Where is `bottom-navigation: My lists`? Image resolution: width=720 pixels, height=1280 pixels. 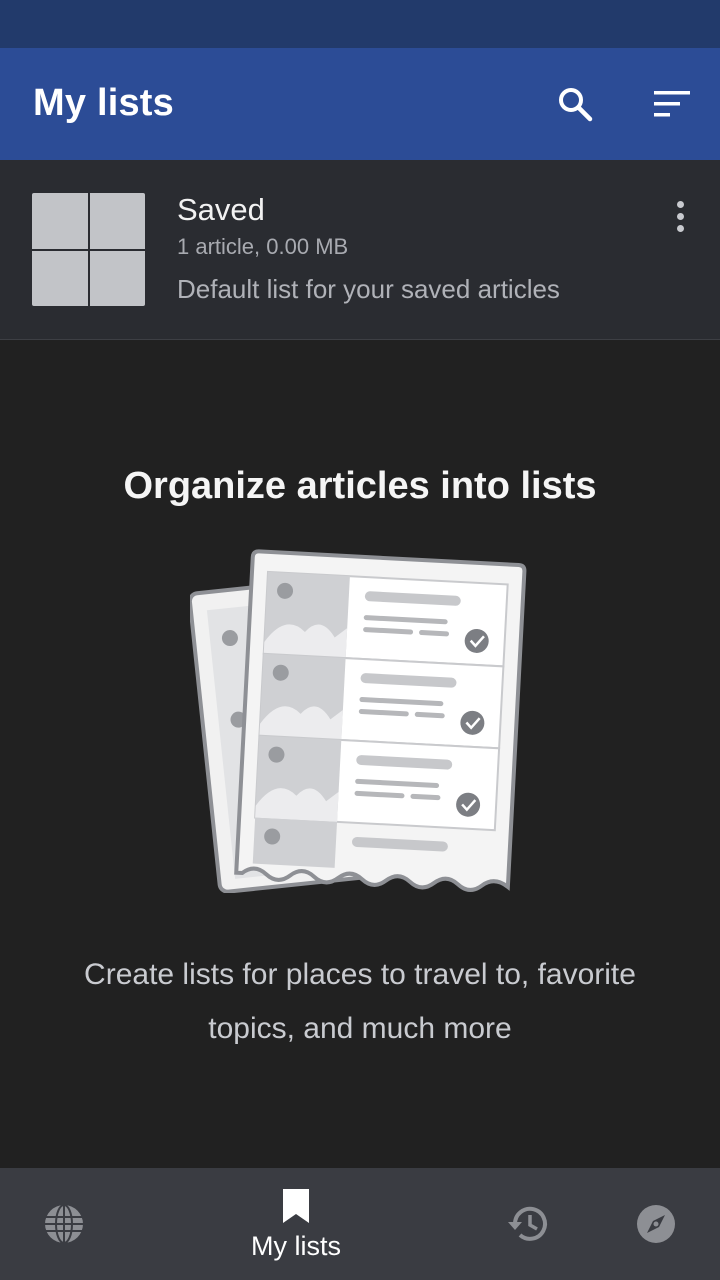
bottom-navigation: My lists is located at coordinates (360, 1224).